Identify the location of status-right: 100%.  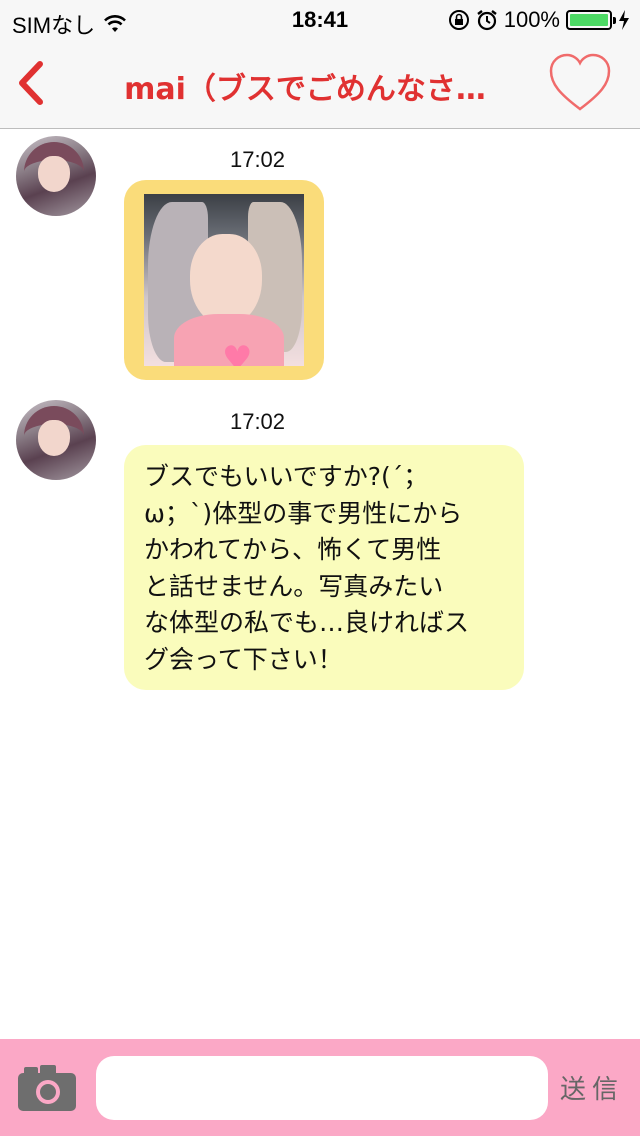
(539, 20).